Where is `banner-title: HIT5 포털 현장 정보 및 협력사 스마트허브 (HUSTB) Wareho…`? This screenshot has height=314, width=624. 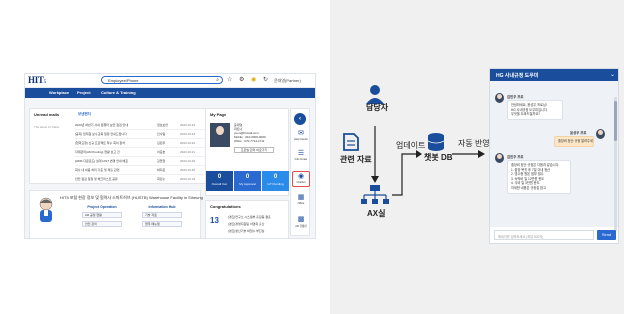 banner-title: HIT5 포털 현장 정보 및 협력사 스마트허브 (HUSTB) Wareho… is located at coordinates (131, 197).